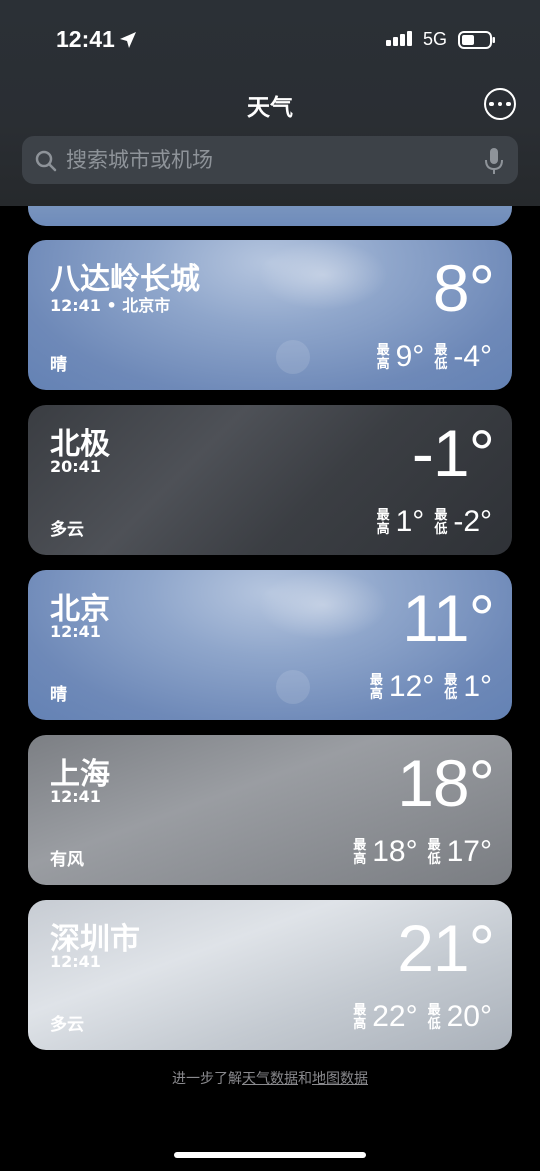 The width and height of the screenshot is (540, 1171). I want to click on city-card: 北极 20:41 多云 -1° 最高 1° 最低 -2°, so click(270, 480).